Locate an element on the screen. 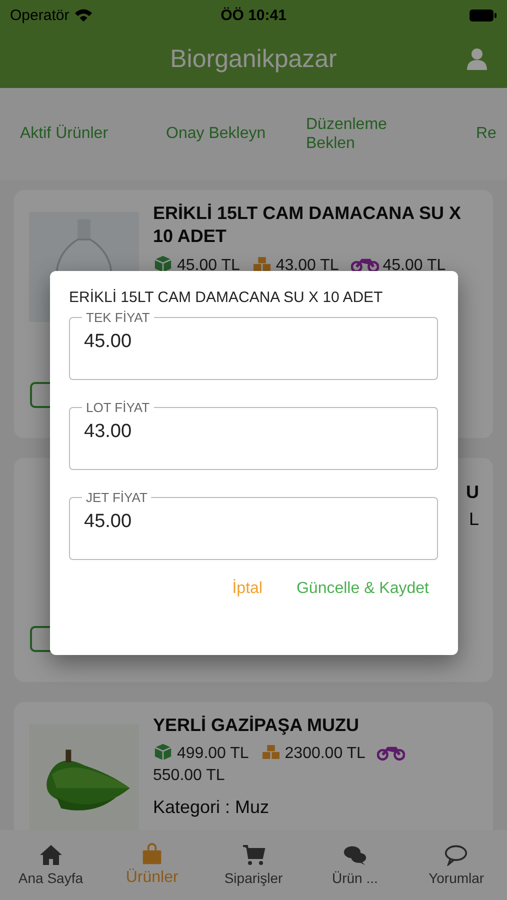 The image size is (507, 900). price-field: TEK FİYAT 45.00 is located at coordinates (253, 345).